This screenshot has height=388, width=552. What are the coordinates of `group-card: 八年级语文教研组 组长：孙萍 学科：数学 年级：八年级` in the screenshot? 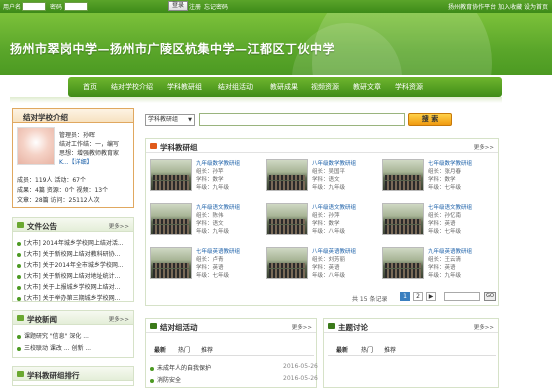 It's located at (321, 220).